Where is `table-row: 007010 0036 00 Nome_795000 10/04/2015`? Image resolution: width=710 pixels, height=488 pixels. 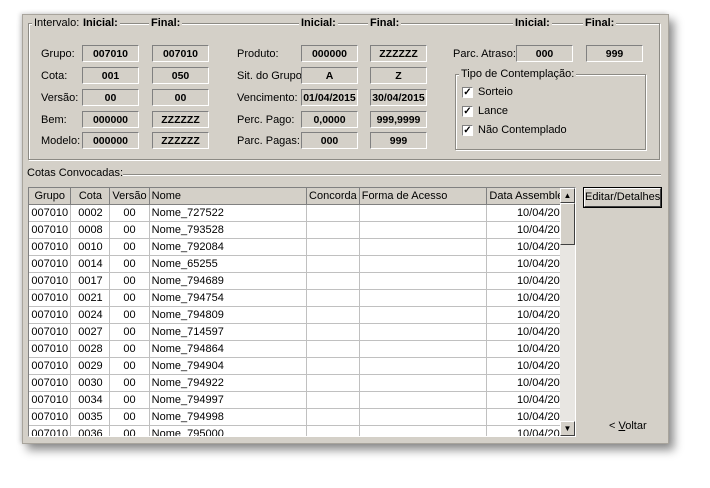 table-row: 007010 0036 00 Nome_795000 10/04/2015 is located at coordinates (302, 430).